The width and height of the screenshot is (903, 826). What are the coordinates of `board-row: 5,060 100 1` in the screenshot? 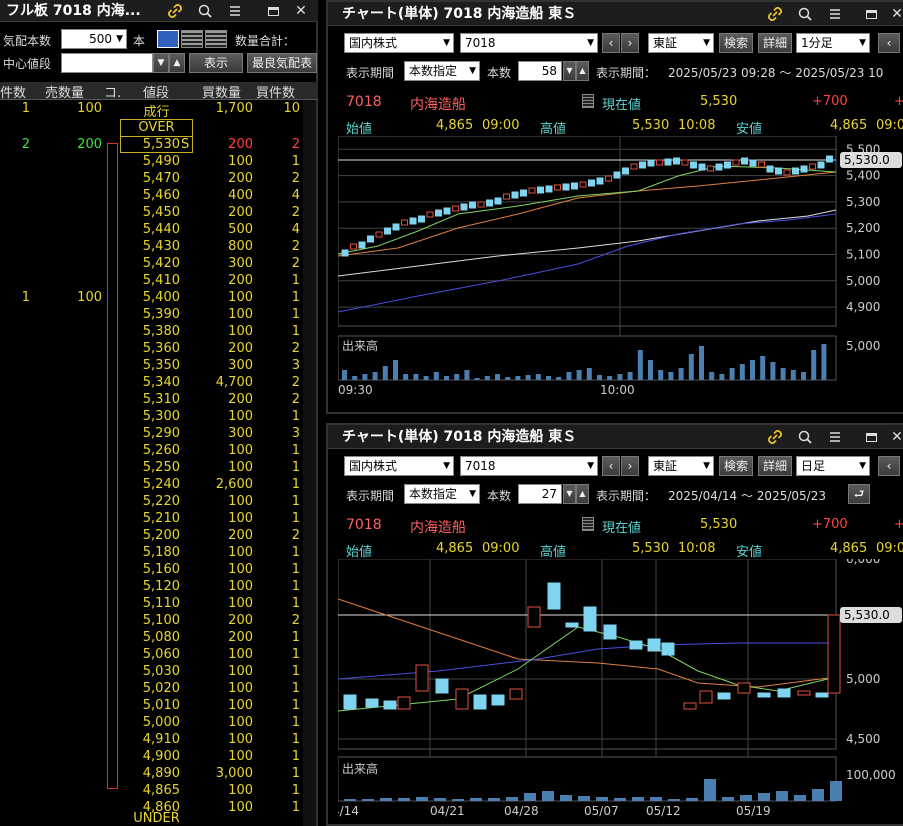 It's located at (151, 654).